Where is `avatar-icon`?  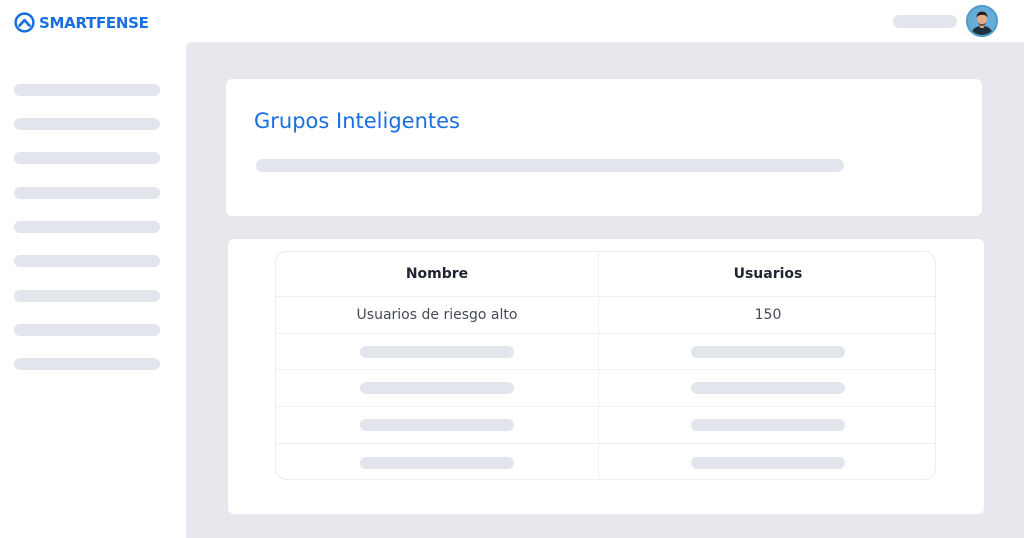 avatar-icon is located at coordinates (982, 21).